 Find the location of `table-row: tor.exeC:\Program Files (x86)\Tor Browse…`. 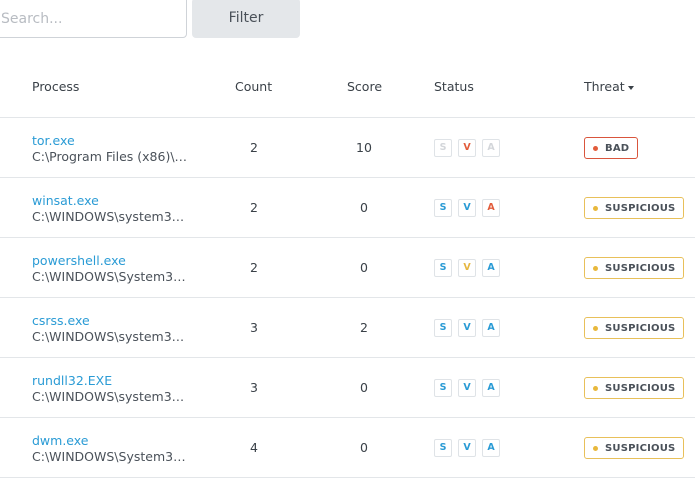

table-row: tor.exeC:\Program Files (x86)\Tor Browse… is located at coordinates (347, 148).